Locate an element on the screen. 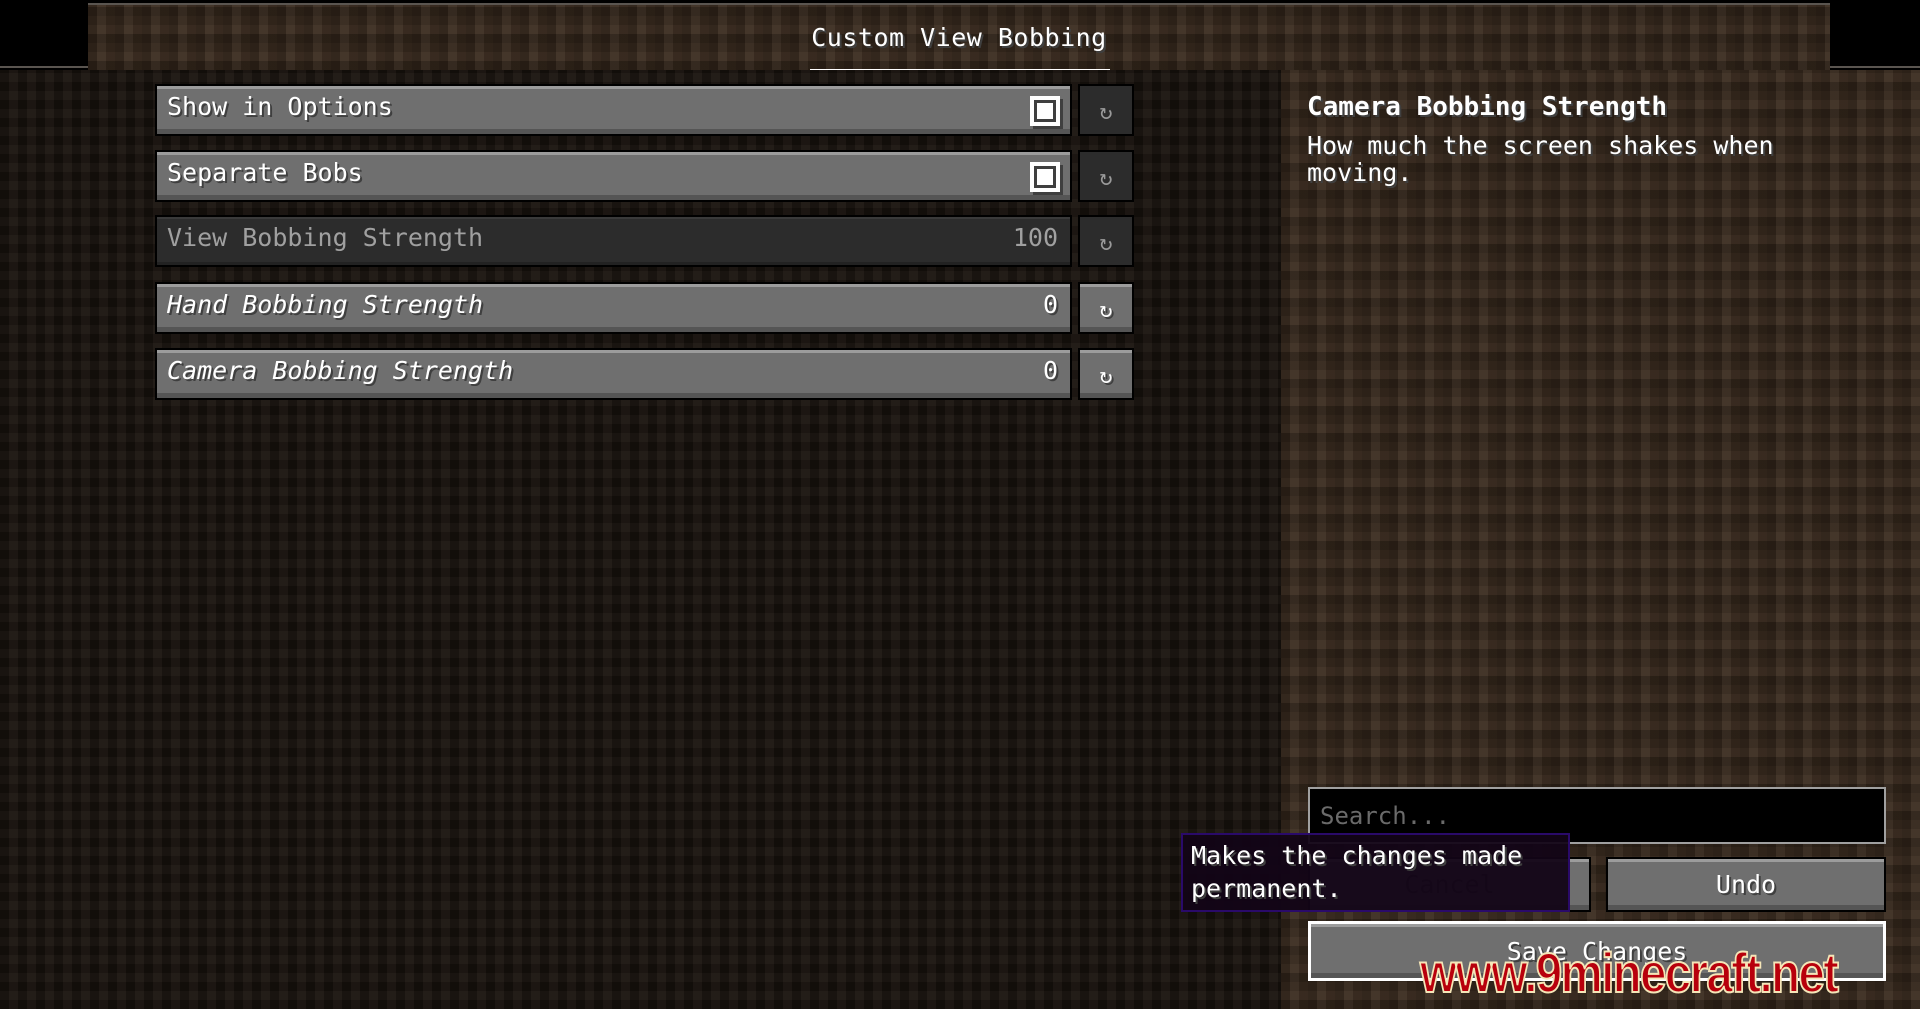 Image resolution: width=1920 pixels, height=1009 pixels. option-row-view-bobbing-strength: View Bobbing Strength 100 ↻ is located at coordinates (645, 242).